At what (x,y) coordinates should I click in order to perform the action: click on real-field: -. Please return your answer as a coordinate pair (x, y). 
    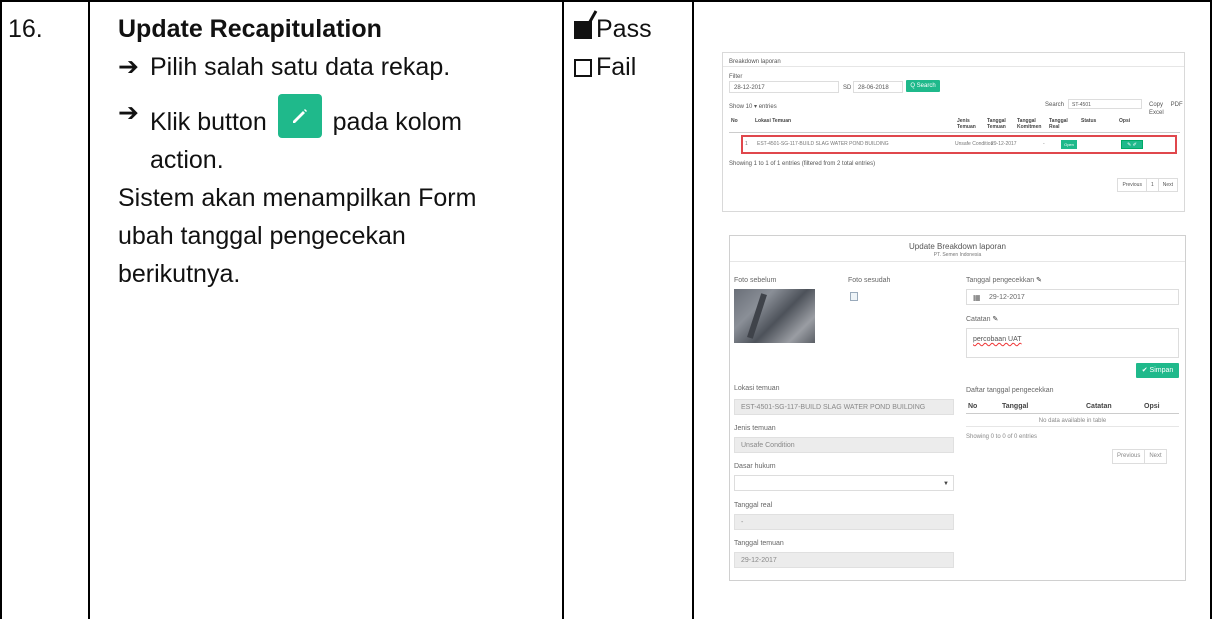
    Looking at the image, I should click on (844, 522).